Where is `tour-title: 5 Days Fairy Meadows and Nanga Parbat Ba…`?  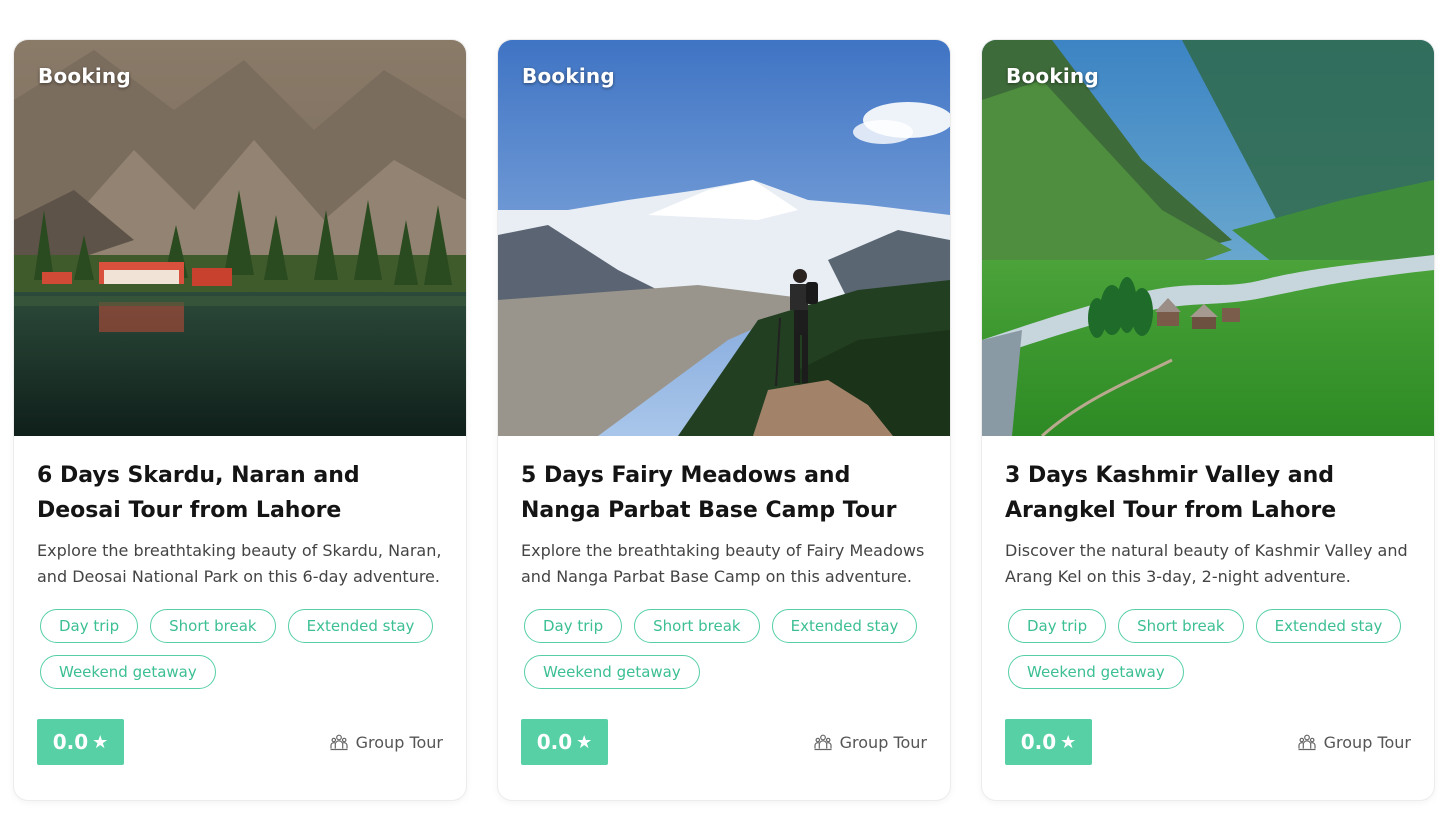 tour-title: 5 Days Fairy Meadows and Nanga Parbat Ba… is located at coordinates (724, 493).